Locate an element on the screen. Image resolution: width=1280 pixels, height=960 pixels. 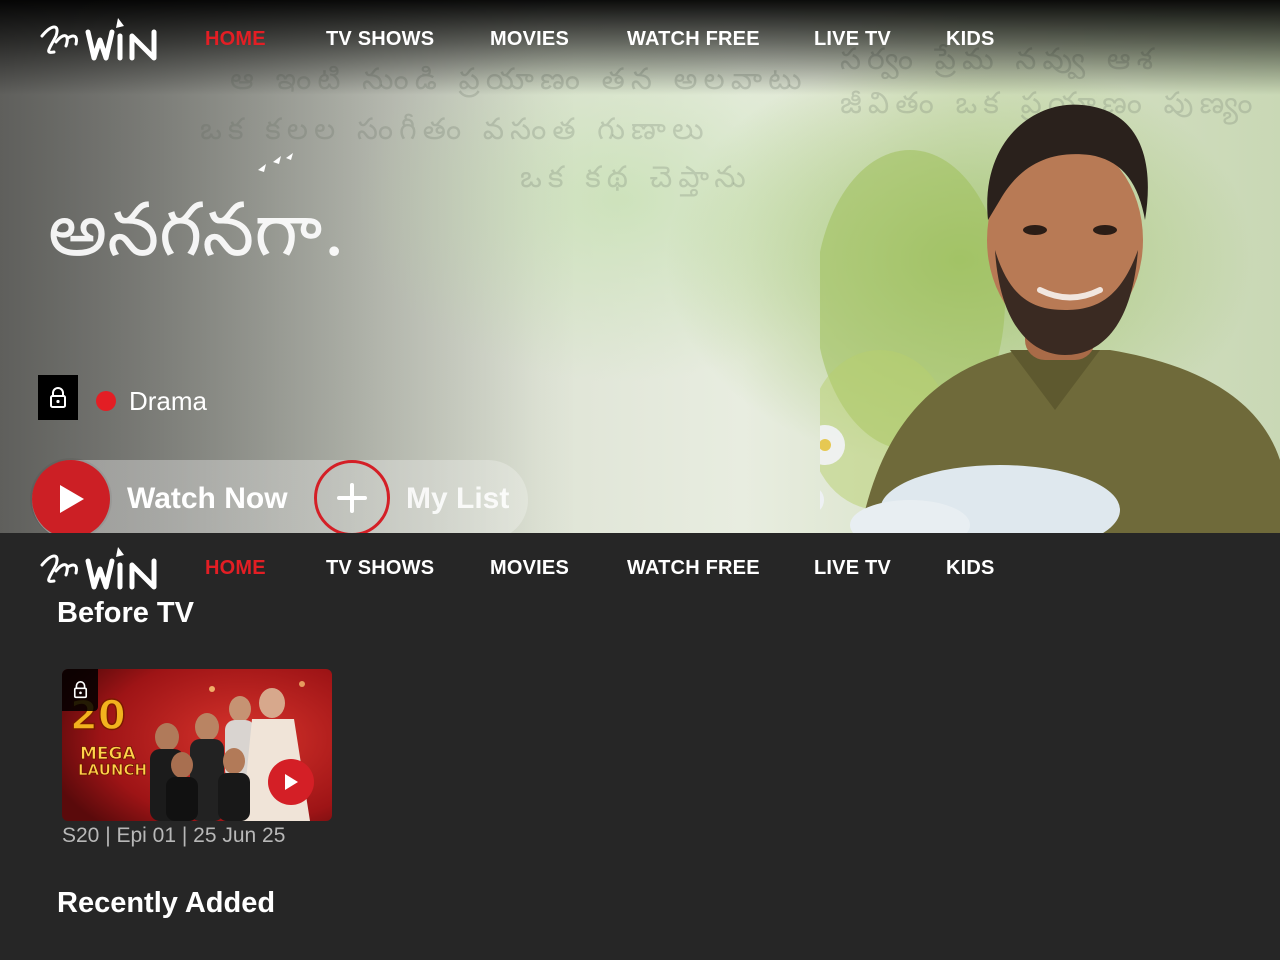
plus-icon is located at coordinates (352, 498).